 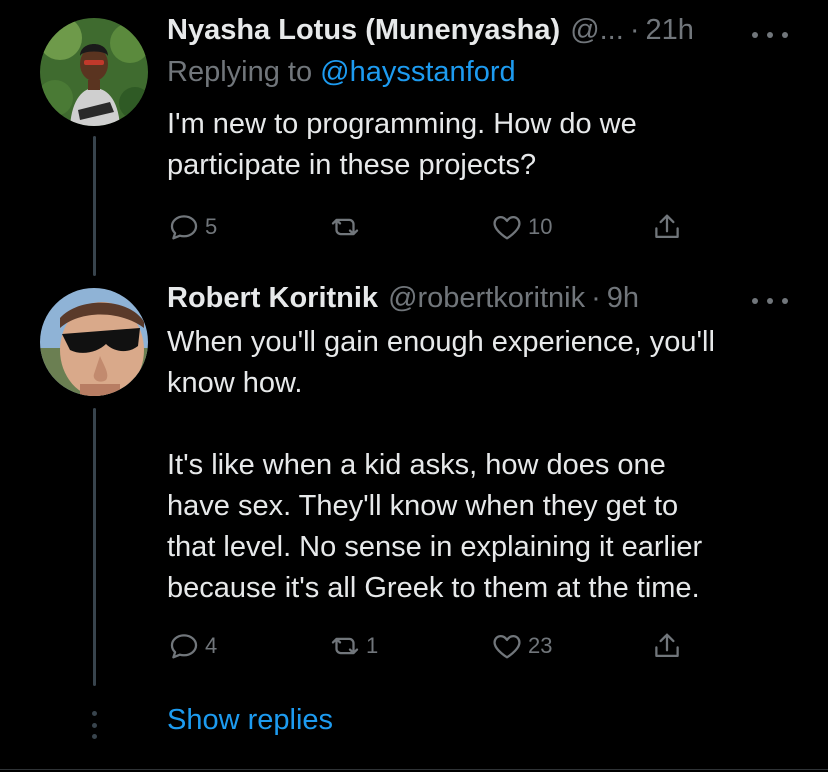 I want to click on reply-count: 5, so click(x=211, y=226).